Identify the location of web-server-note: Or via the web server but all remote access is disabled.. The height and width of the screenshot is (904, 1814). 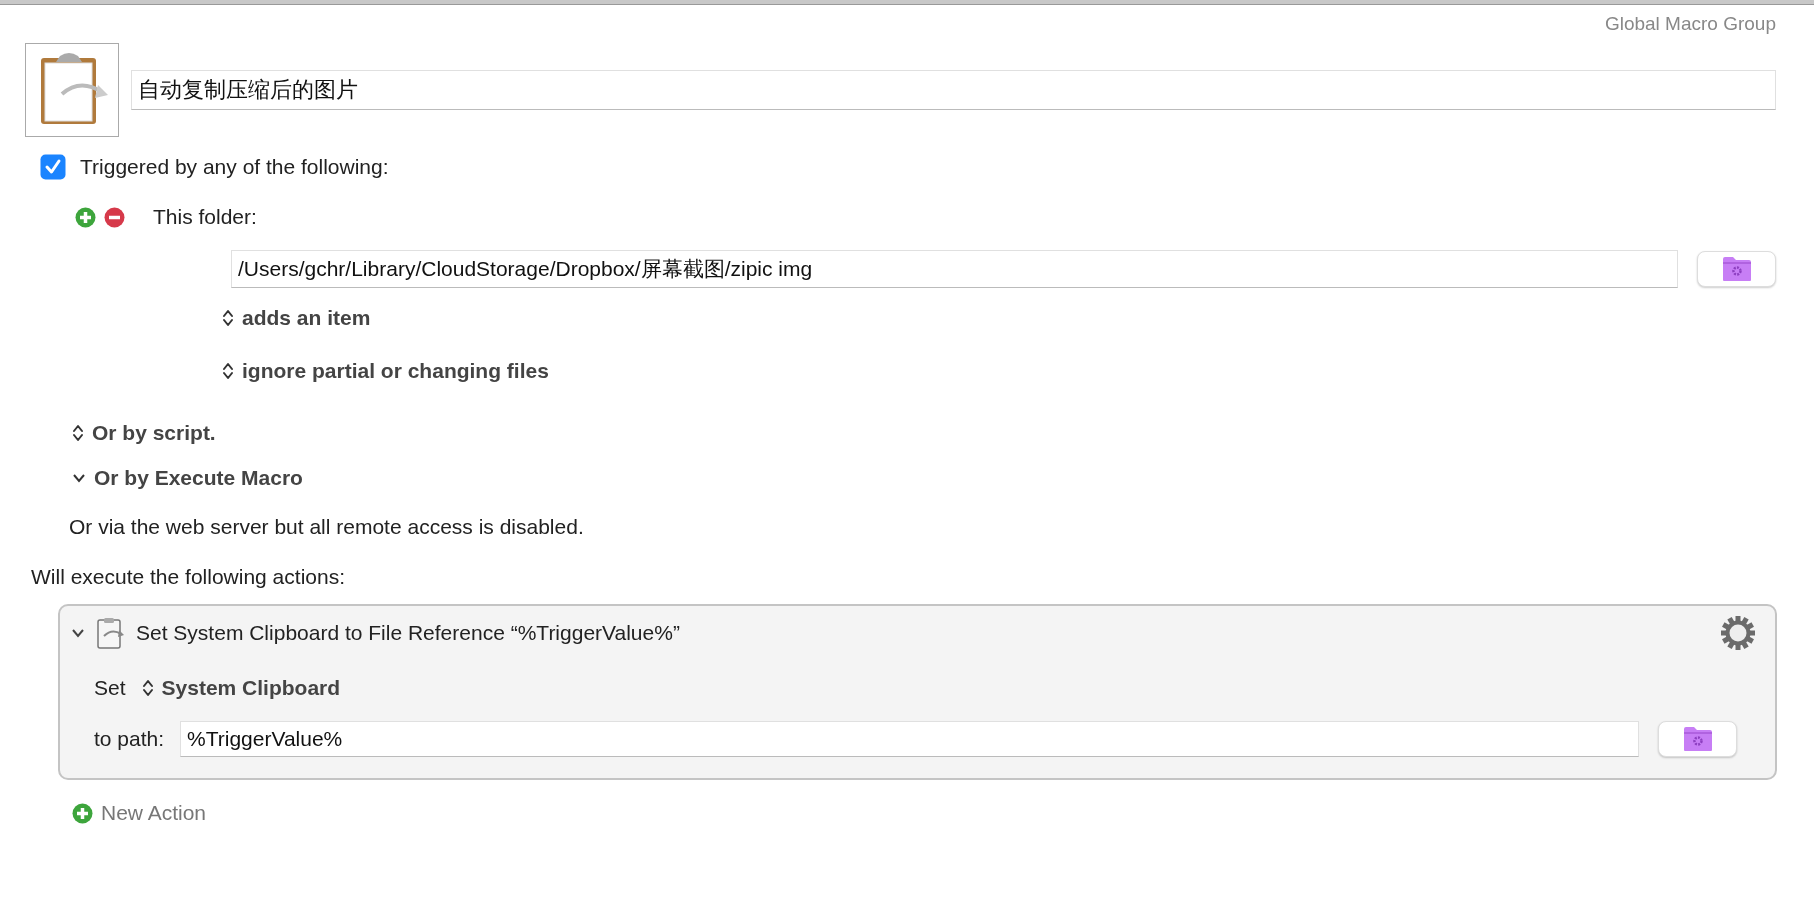
(326, 527).